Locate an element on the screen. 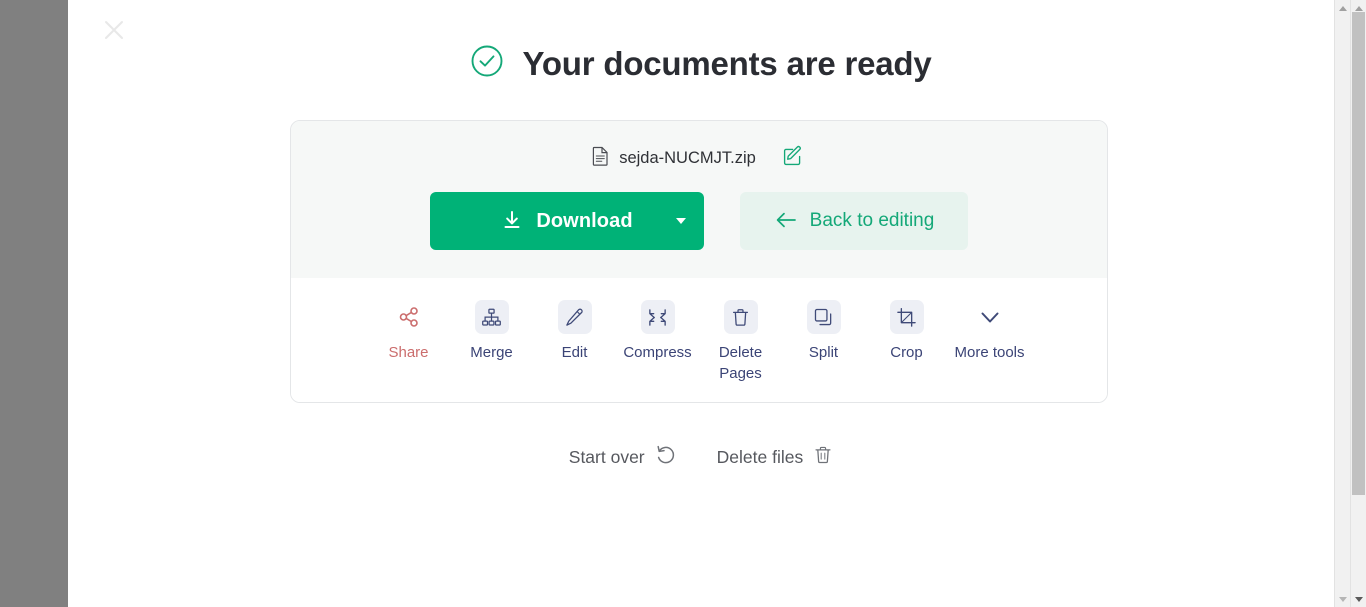 This screenshot has height=607, width=1366. tool-crop-label: Crop is located at coordinates (906, 352).